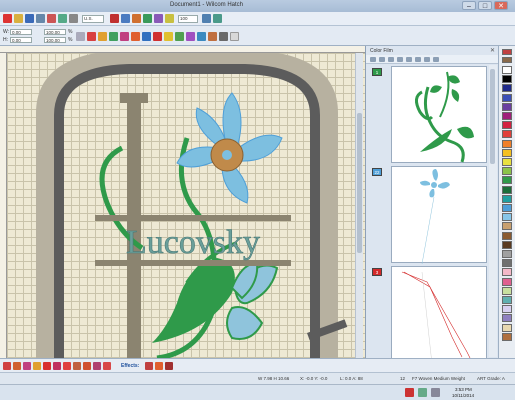  Describe the element at coordinates (436, 59) in the screenshot. I see `film-view-icon` at that location.